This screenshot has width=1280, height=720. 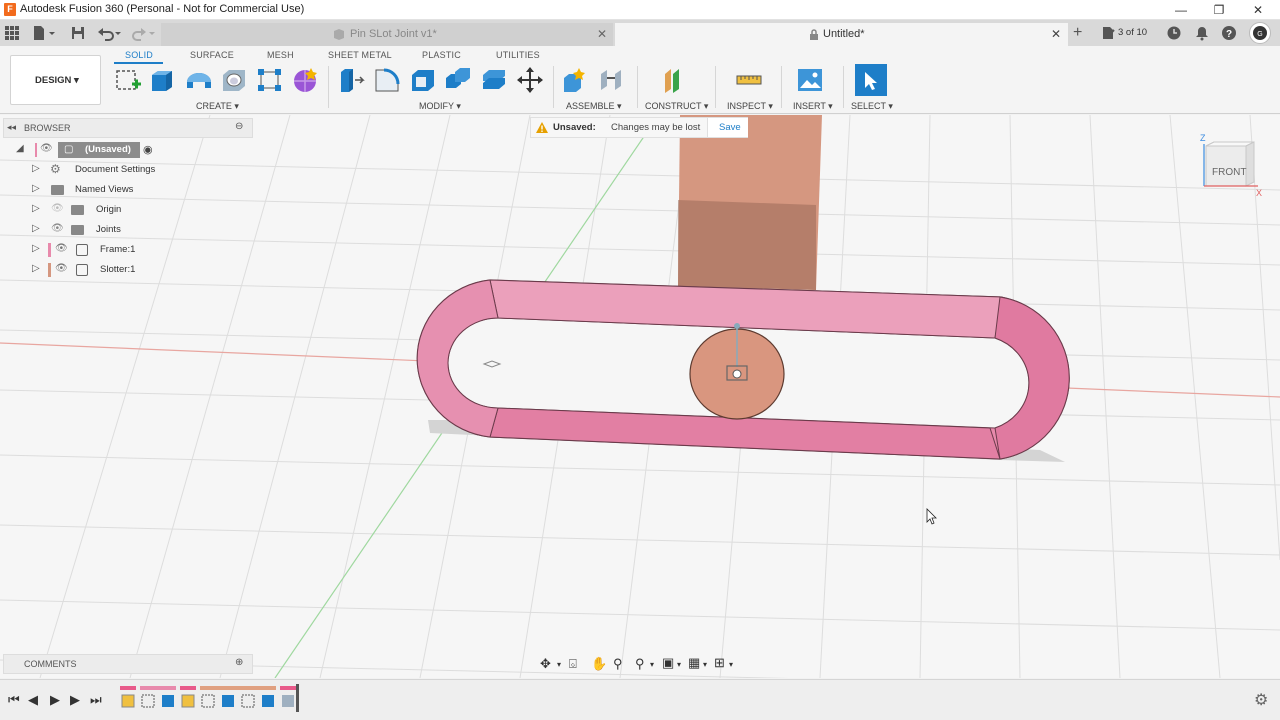 I want to click on save-icon, so click(x=78, y=33).